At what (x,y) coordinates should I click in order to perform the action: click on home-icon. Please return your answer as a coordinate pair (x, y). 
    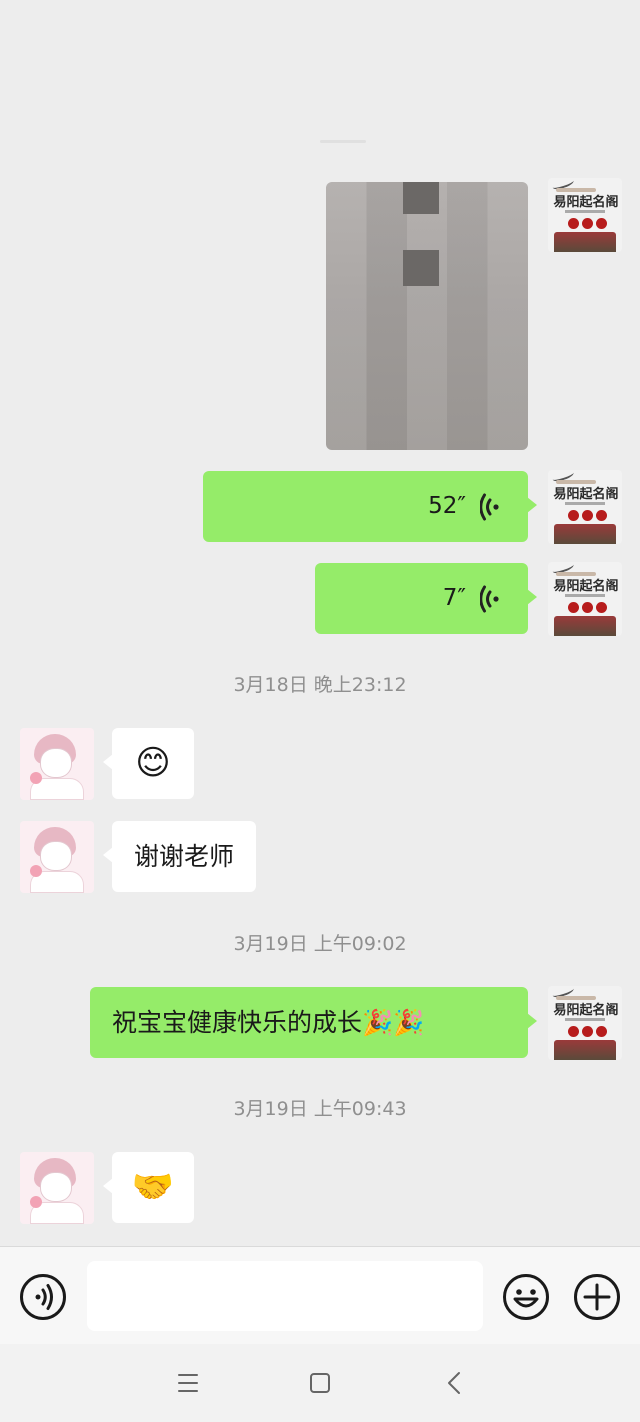
    Looking at the image, I should click on (320, 1383).